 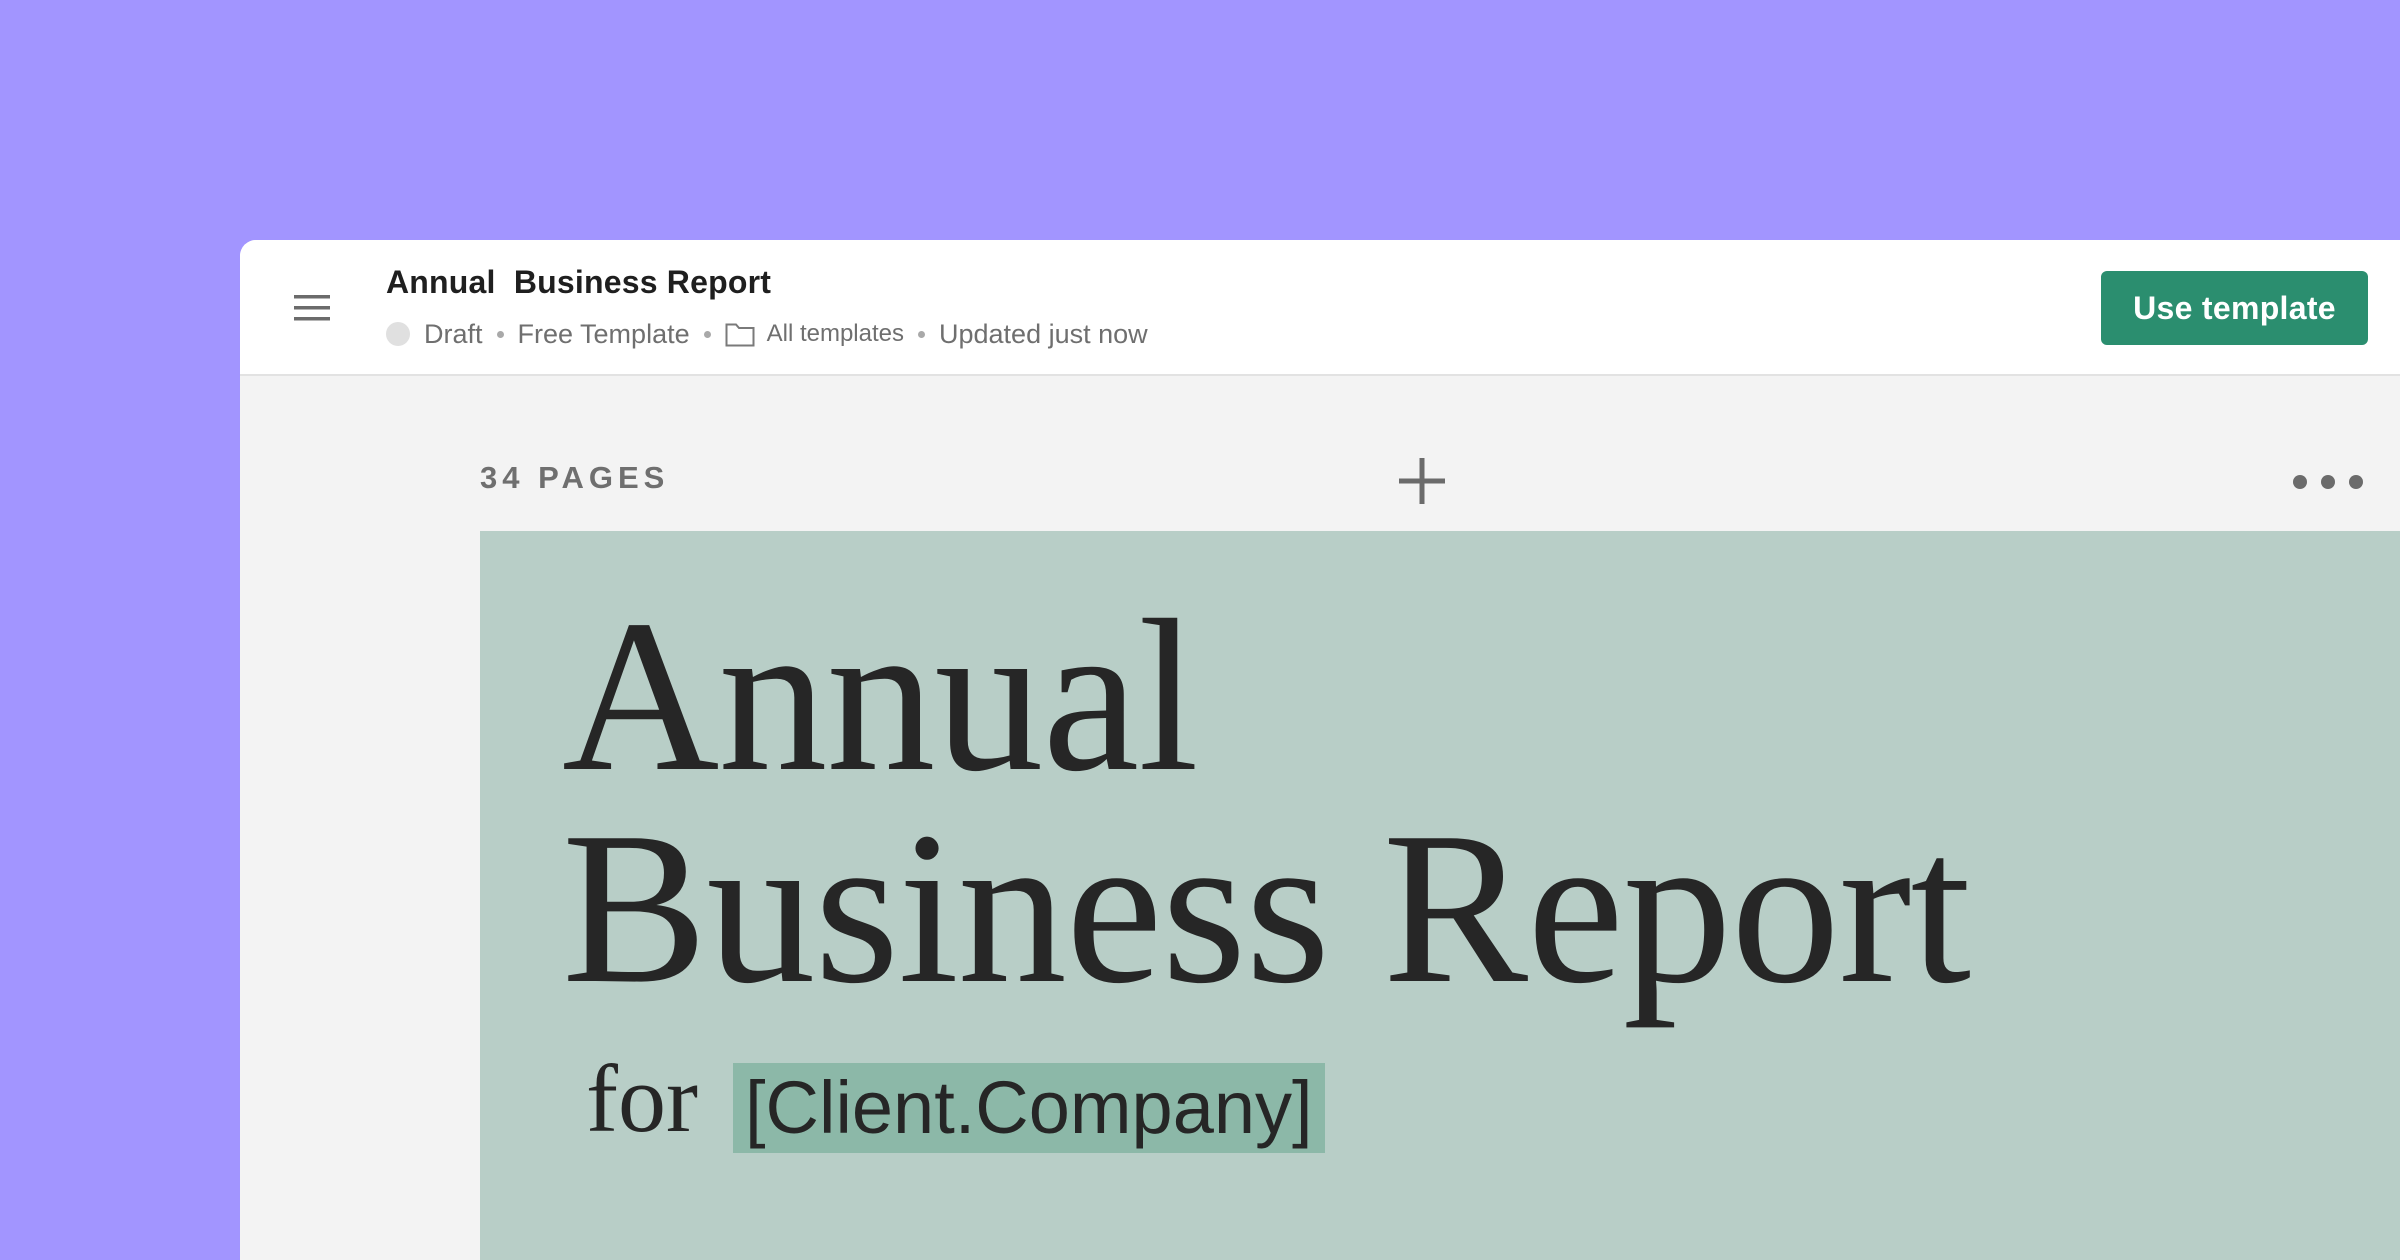 What do you see at coordinates (2234, 308) in the screenshot?
I see `use-template-button: Use template` at bounding box center [2234, 308].